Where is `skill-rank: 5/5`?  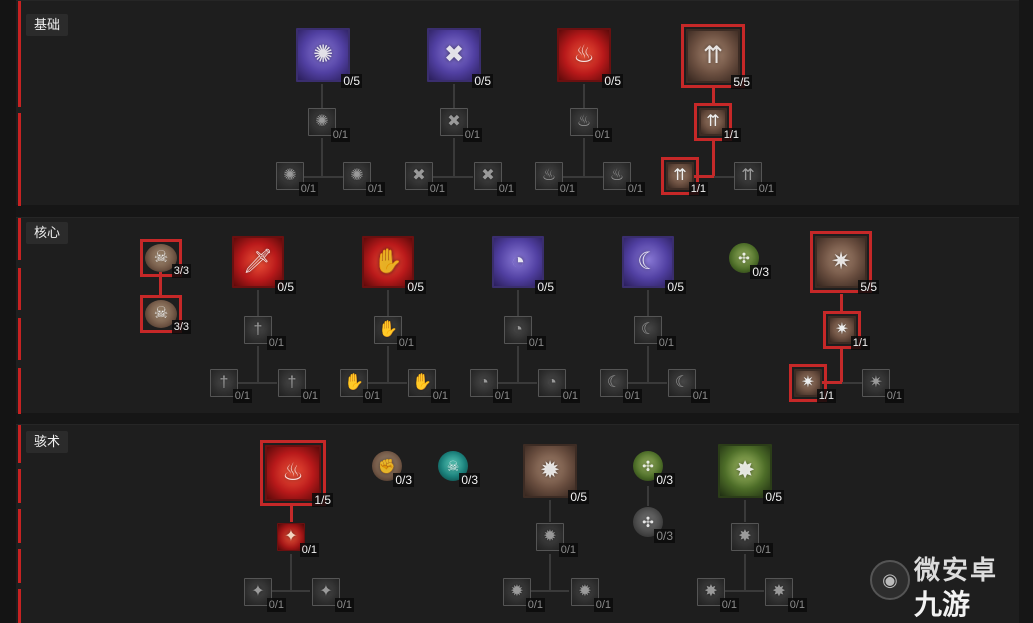
skill-rank: 5/5 is located at coordinates (741, 82).